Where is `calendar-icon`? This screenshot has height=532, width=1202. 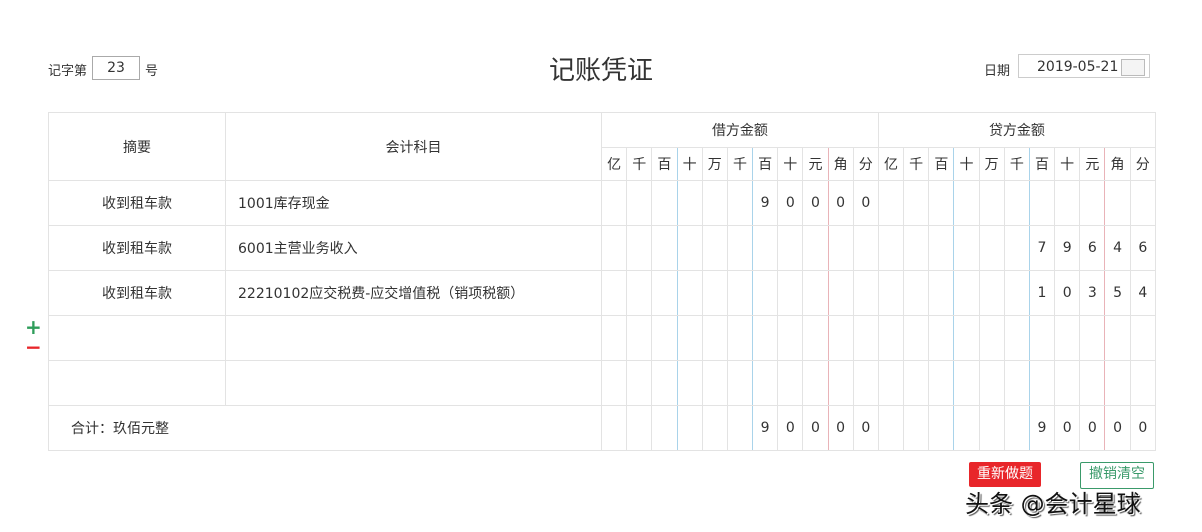 calendar-icon is located at coordinates (1133, 67).